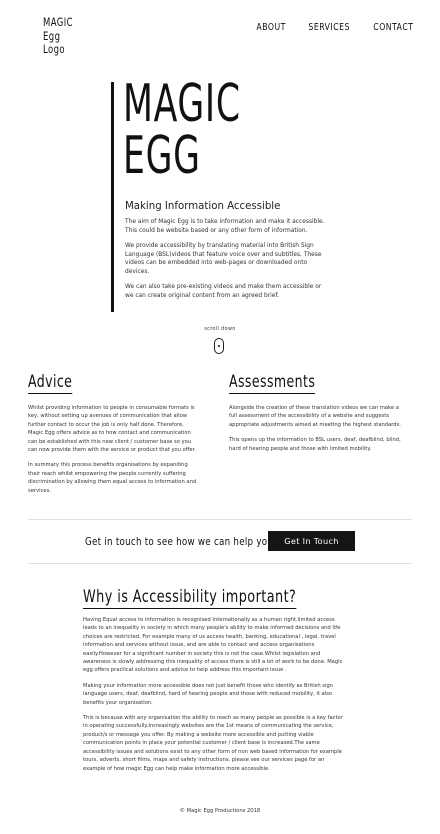 The height and width of the screenshot is (834, 440). I want to click on scroll-mouse-icon, so click(219, 346).